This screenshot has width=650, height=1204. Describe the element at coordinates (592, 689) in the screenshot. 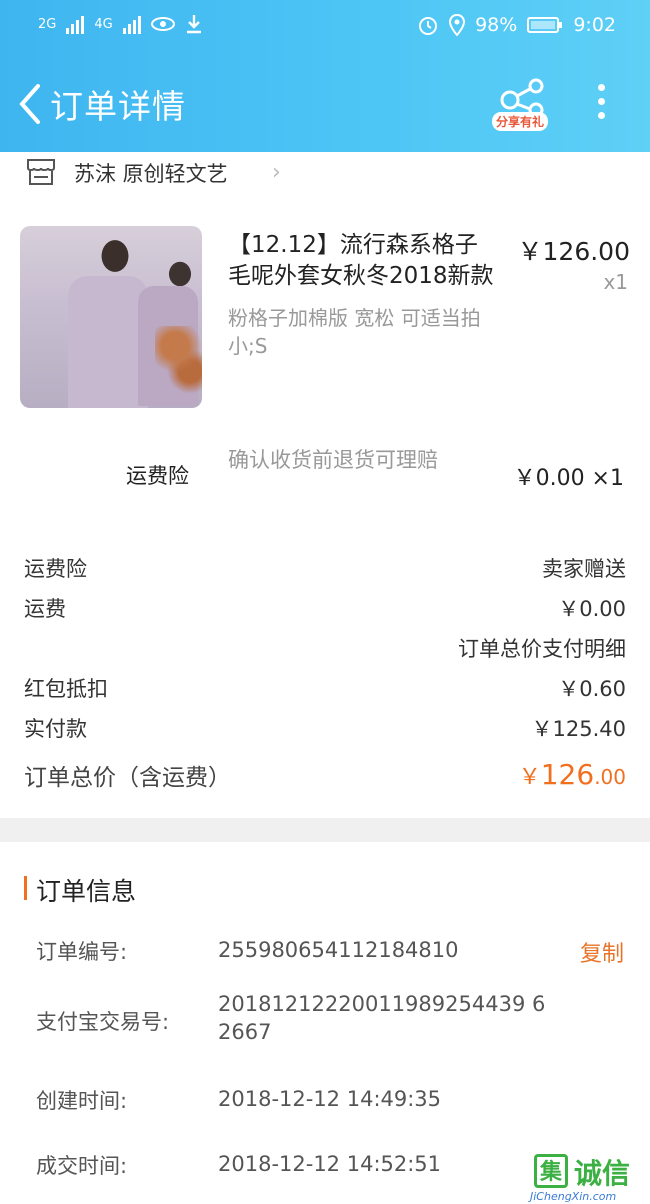

I see `summary-value: ￥0.60` at that location.